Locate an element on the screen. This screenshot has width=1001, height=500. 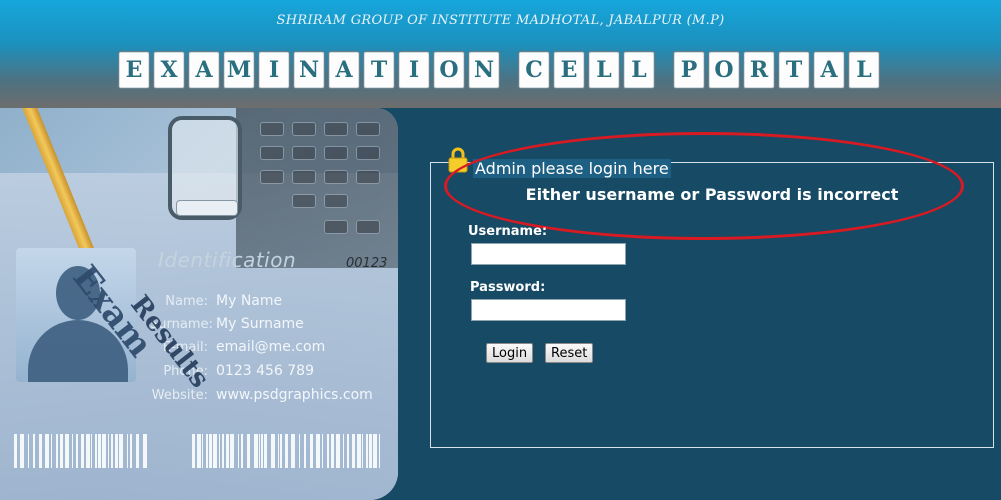
password-input is located at coordinates (548, 310).